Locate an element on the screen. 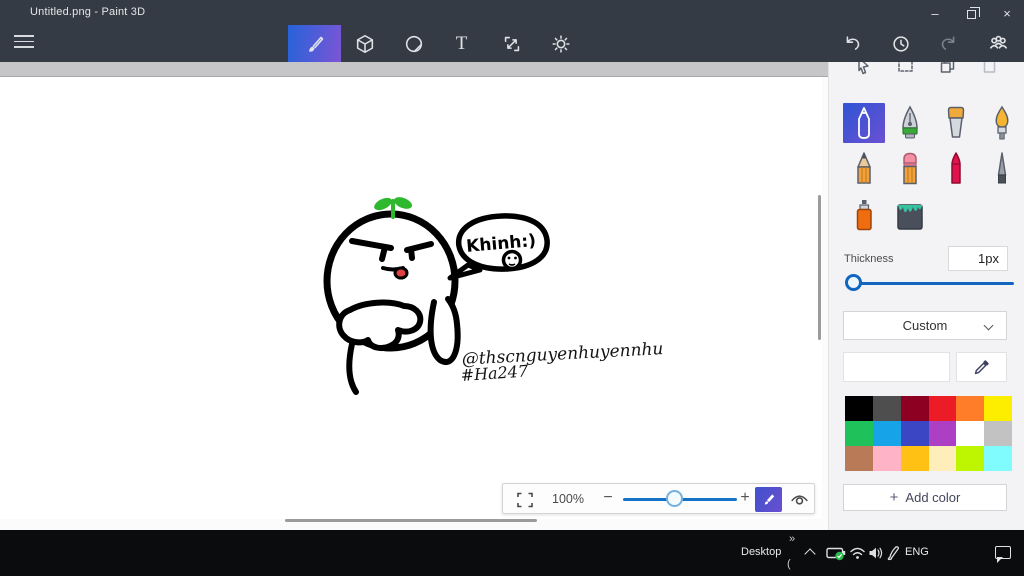 The width and height of the screenshot is (1024, 576). crescent-glyph: ( is located at coordinates (789, 564).